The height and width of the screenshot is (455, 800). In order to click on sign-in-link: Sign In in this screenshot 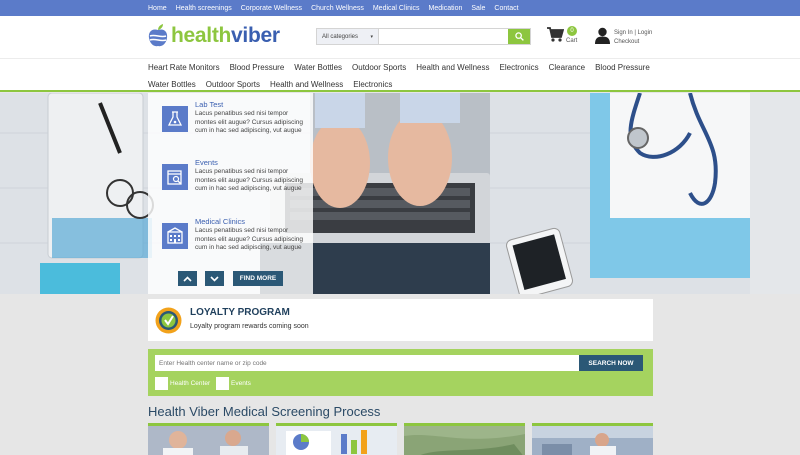, I will do `click(623, 33)`.